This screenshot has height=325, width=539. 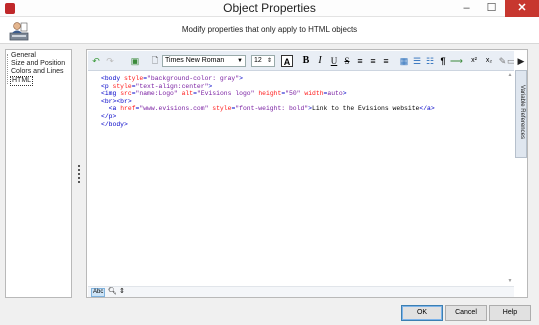 What do you see at coordinates (109, 116) in the screenshot?
I see `code-token: </p>` at bounding box center [109, 116].